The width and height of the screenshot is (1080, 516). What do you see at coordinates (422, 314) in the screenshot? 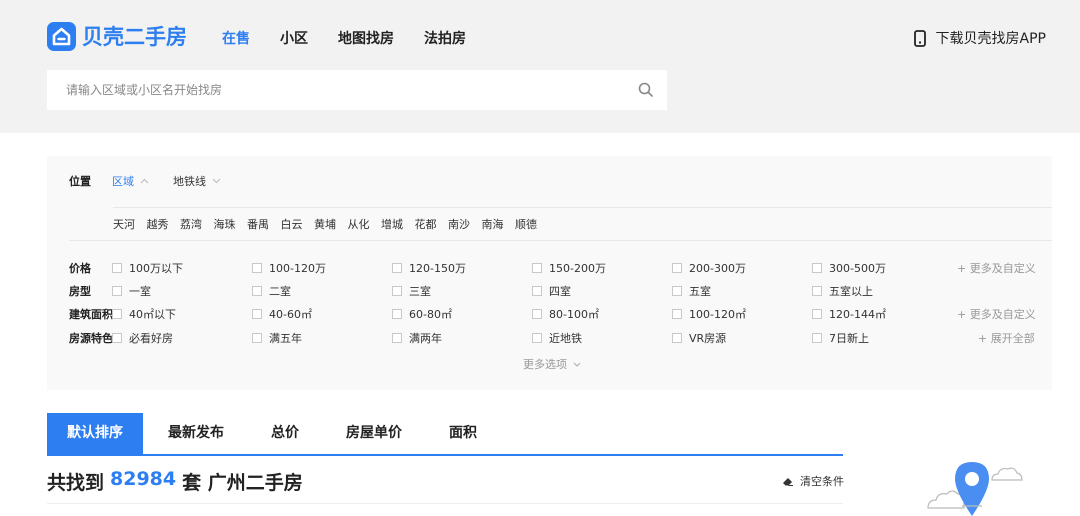
I see `filter-option: 60-80㎡` at bounding box center [422, 314].